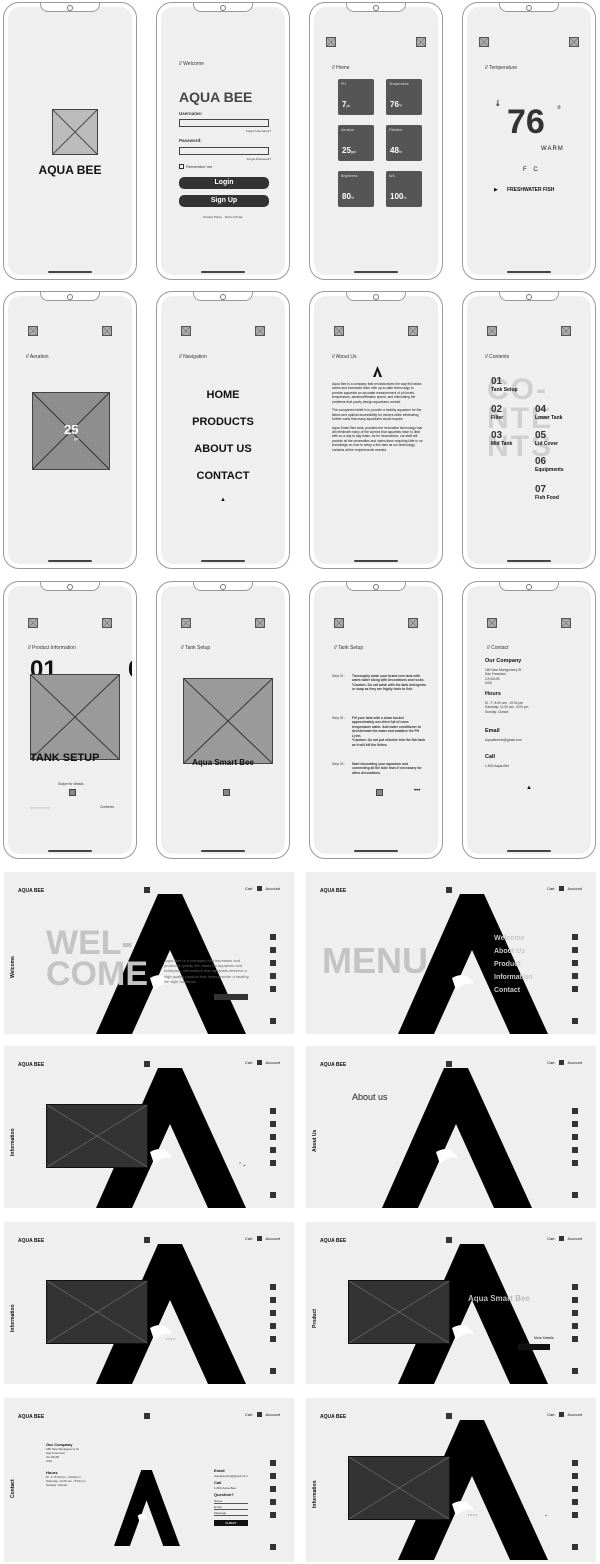 This screenshot has width=600, height=1564. Describe the element at coordinates (242, 1165) in the screenshot. I see `chevron-icon: ⌃⌄` at that location.